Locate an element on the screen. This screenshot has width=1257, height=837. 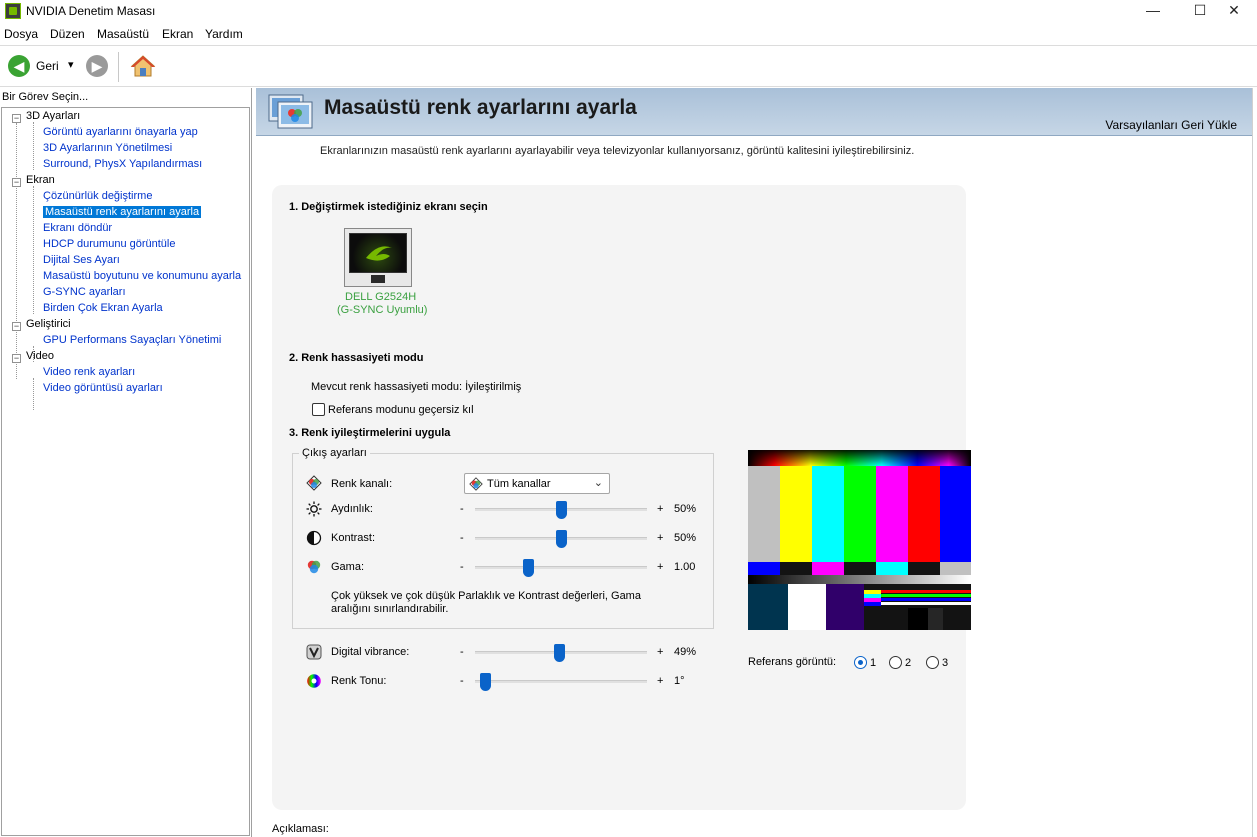
color-channel-dropdown: Tüm kanallar ⌄ is located at coordinates (537, 483).